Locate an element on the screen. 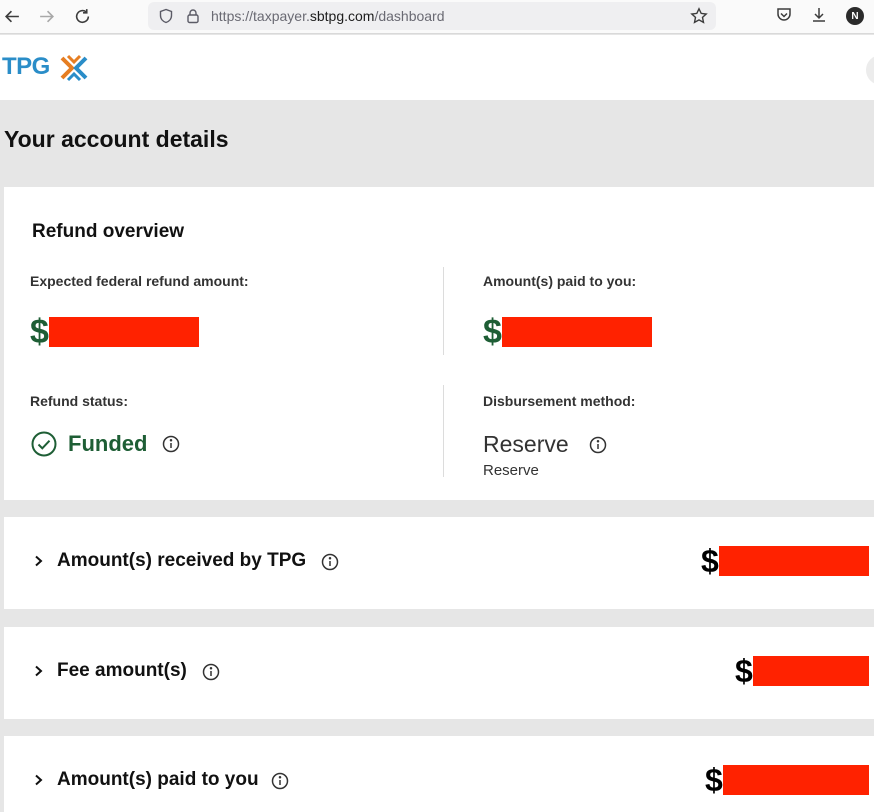 The width and height of the screenshot is (874, 812). expected-refund-amount: $ is located at coordinates (114, 332).